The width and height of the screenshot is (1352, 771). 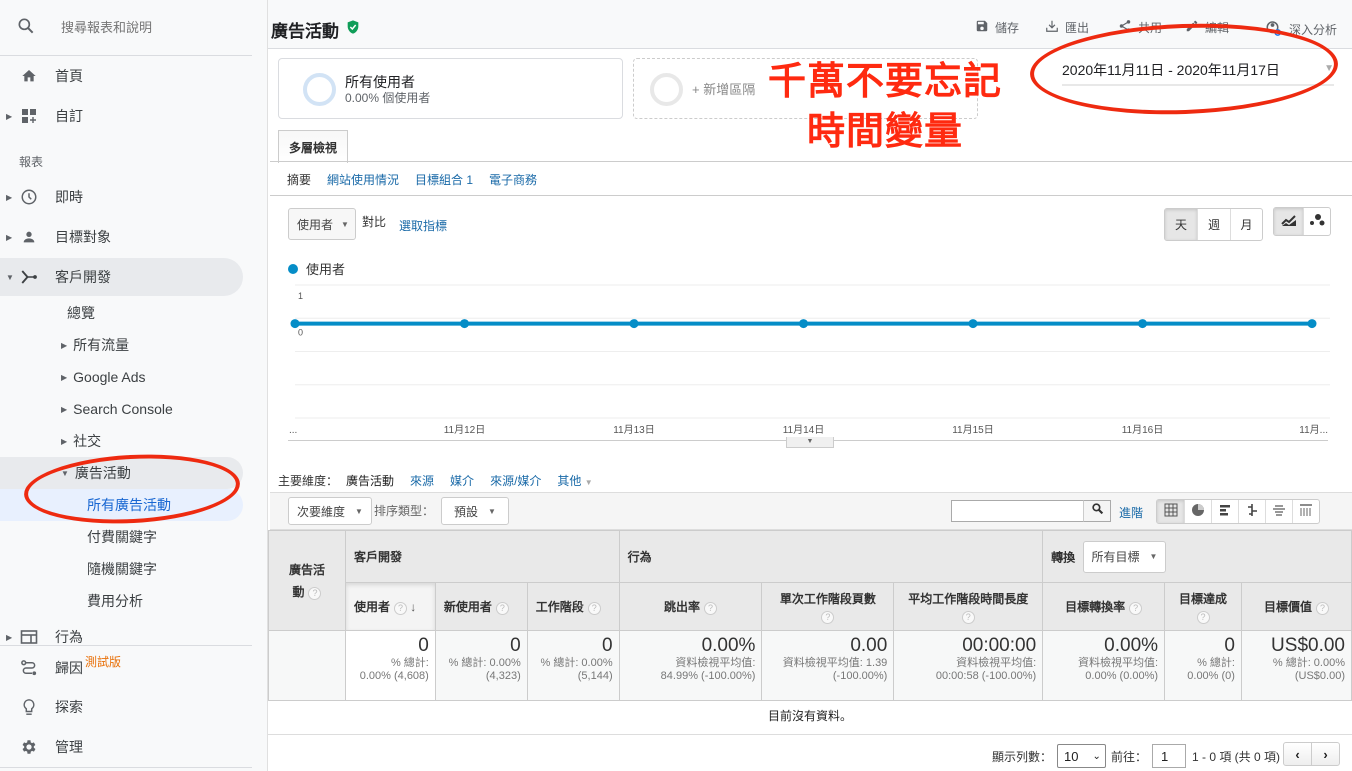 What do you see at coordinates (1192, 27) in the screenshot?
I see `pencil-icon` at bounding box center [1192, 27].